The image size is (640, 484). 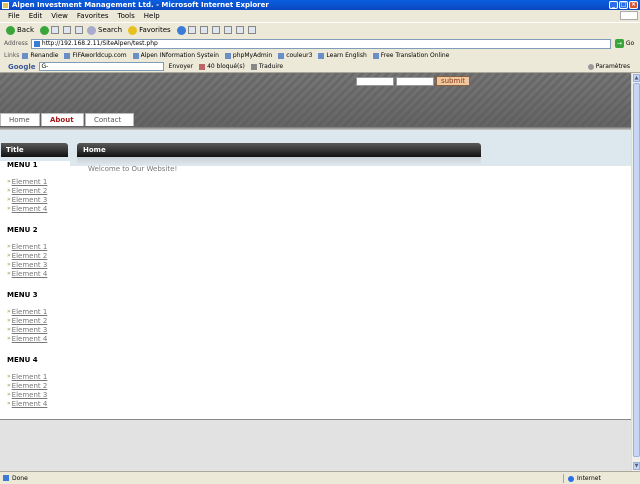 I want to click on google-send-label: Envoyer, so click(x=181, y=66).